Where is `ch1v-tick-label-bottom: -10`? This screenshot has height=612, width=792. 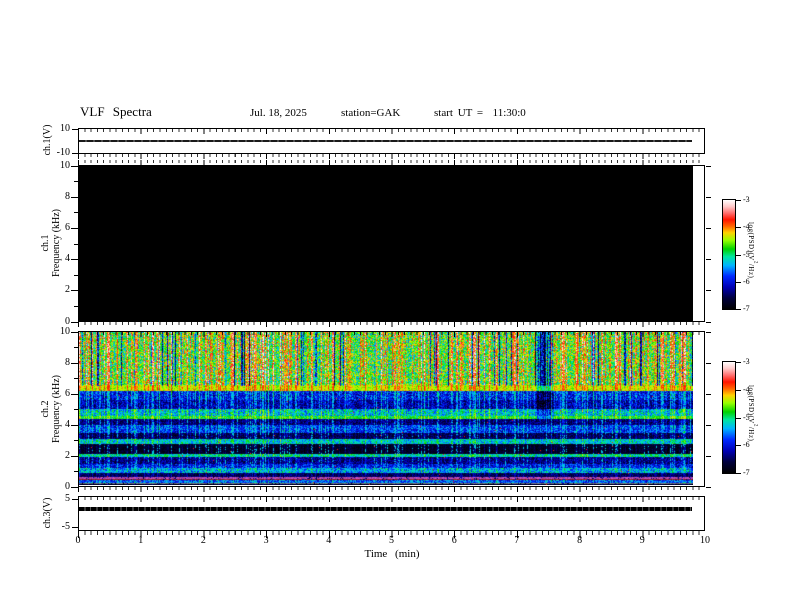
ch1v-tick-label-bottom: -10 is located at coordinates (63, 152).